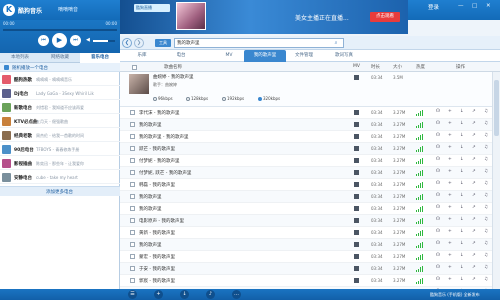  What do you see at coordinates (385, 17) in the screenshot?
I see `watch-button: 点击观看` at bounding box center [385, 17].